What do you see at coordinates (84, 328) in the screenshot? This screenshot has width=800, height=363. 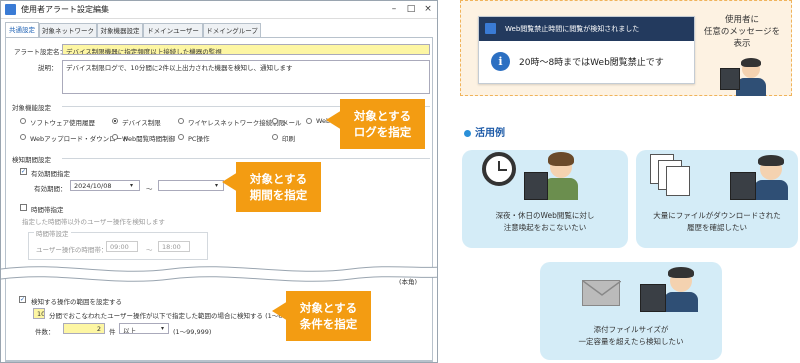 I see `count-input: 2` at bounding box center [84, 328].